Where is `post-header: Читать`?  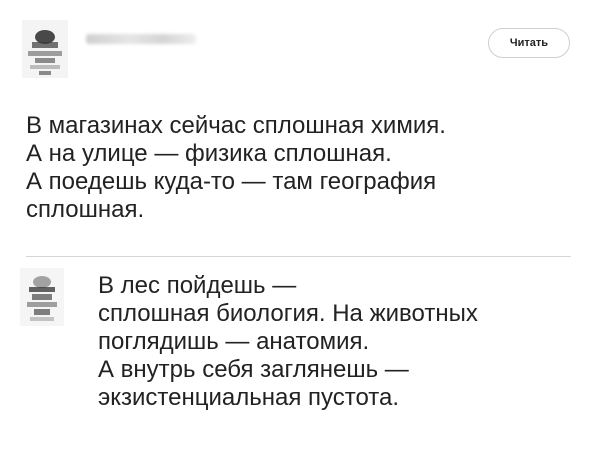 post-header: Читать is located at coordinates (300, 49).